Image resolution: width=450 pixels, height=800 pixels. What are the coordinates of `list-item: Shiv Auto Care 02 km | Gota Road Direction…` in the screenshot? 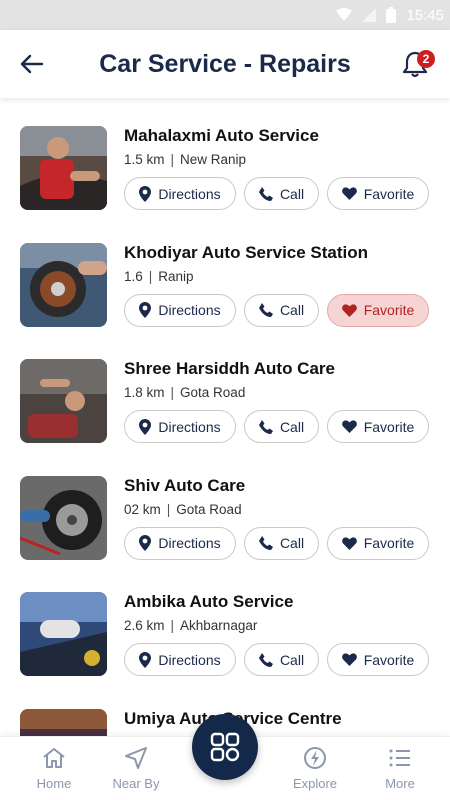 It's located at (225, 506).